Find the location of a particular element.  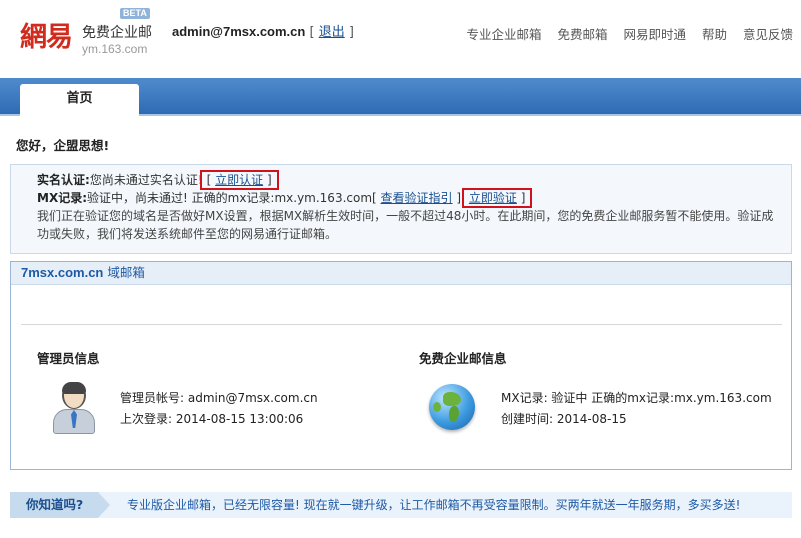

realname-action-highlight: [ 立即认证 ] is located at coordinates (239, 180).